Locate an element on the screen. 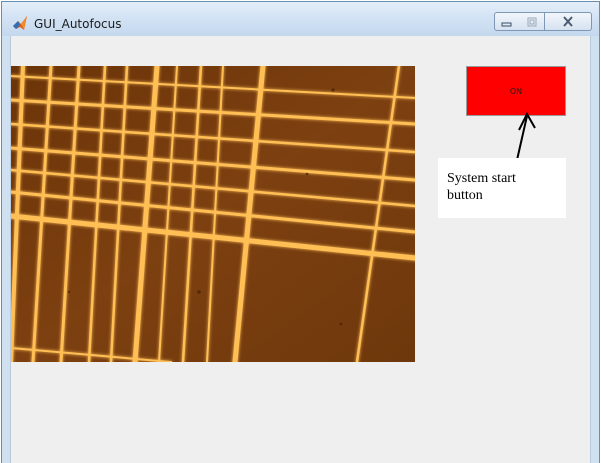  minimize-button is located at coordinates (507, 21).